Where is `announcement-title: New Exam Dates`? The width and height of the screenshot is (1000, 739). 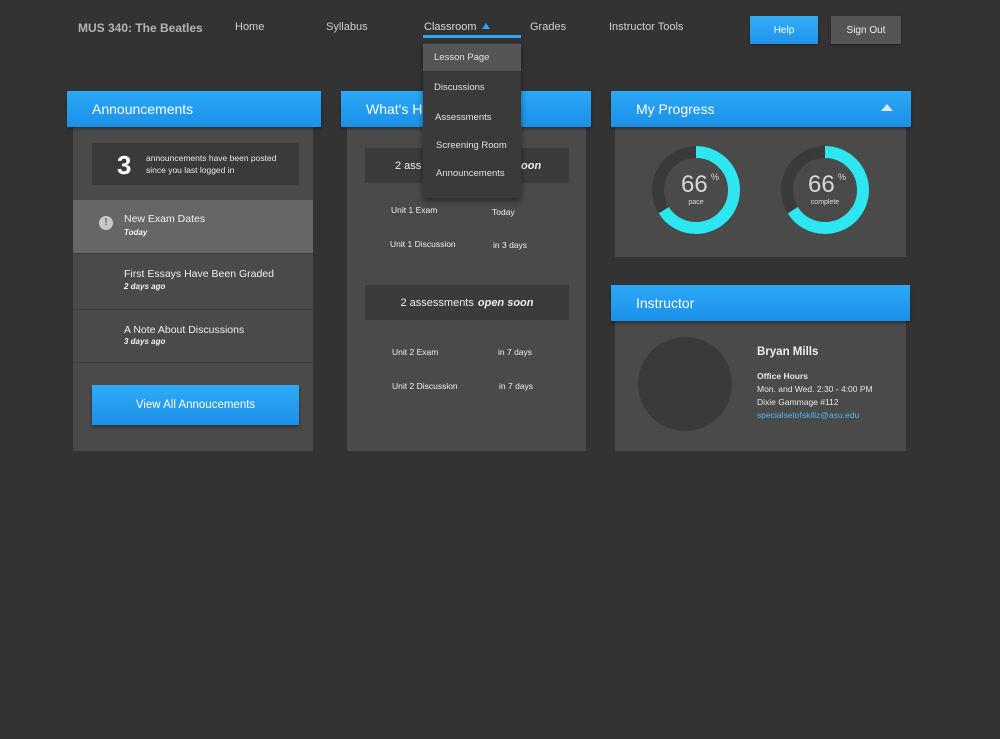
announcement-title: New Exam Dates is located at coordinates (165, 219).